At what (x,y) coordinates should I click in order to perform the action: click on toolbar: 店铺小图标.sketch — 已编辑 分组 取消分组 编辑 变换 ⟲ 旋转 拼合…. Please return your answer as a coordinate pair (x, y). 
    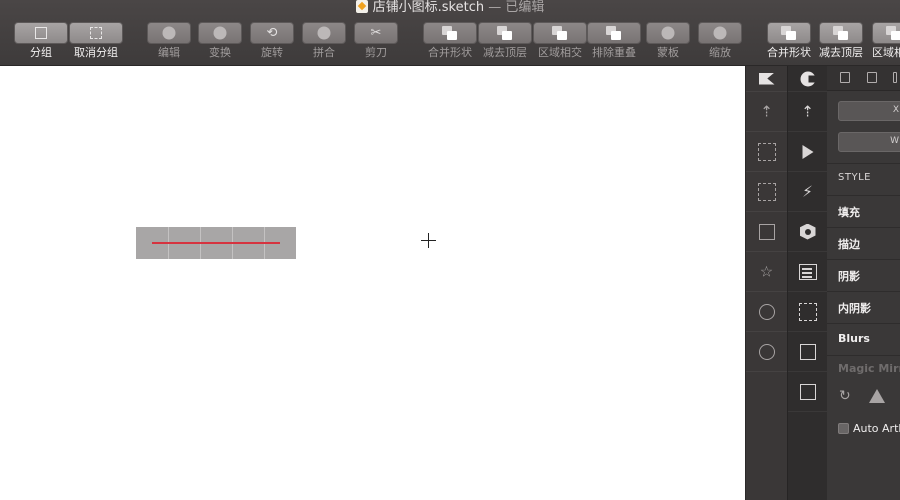
    Looking at the image, I should click on (450, 33).